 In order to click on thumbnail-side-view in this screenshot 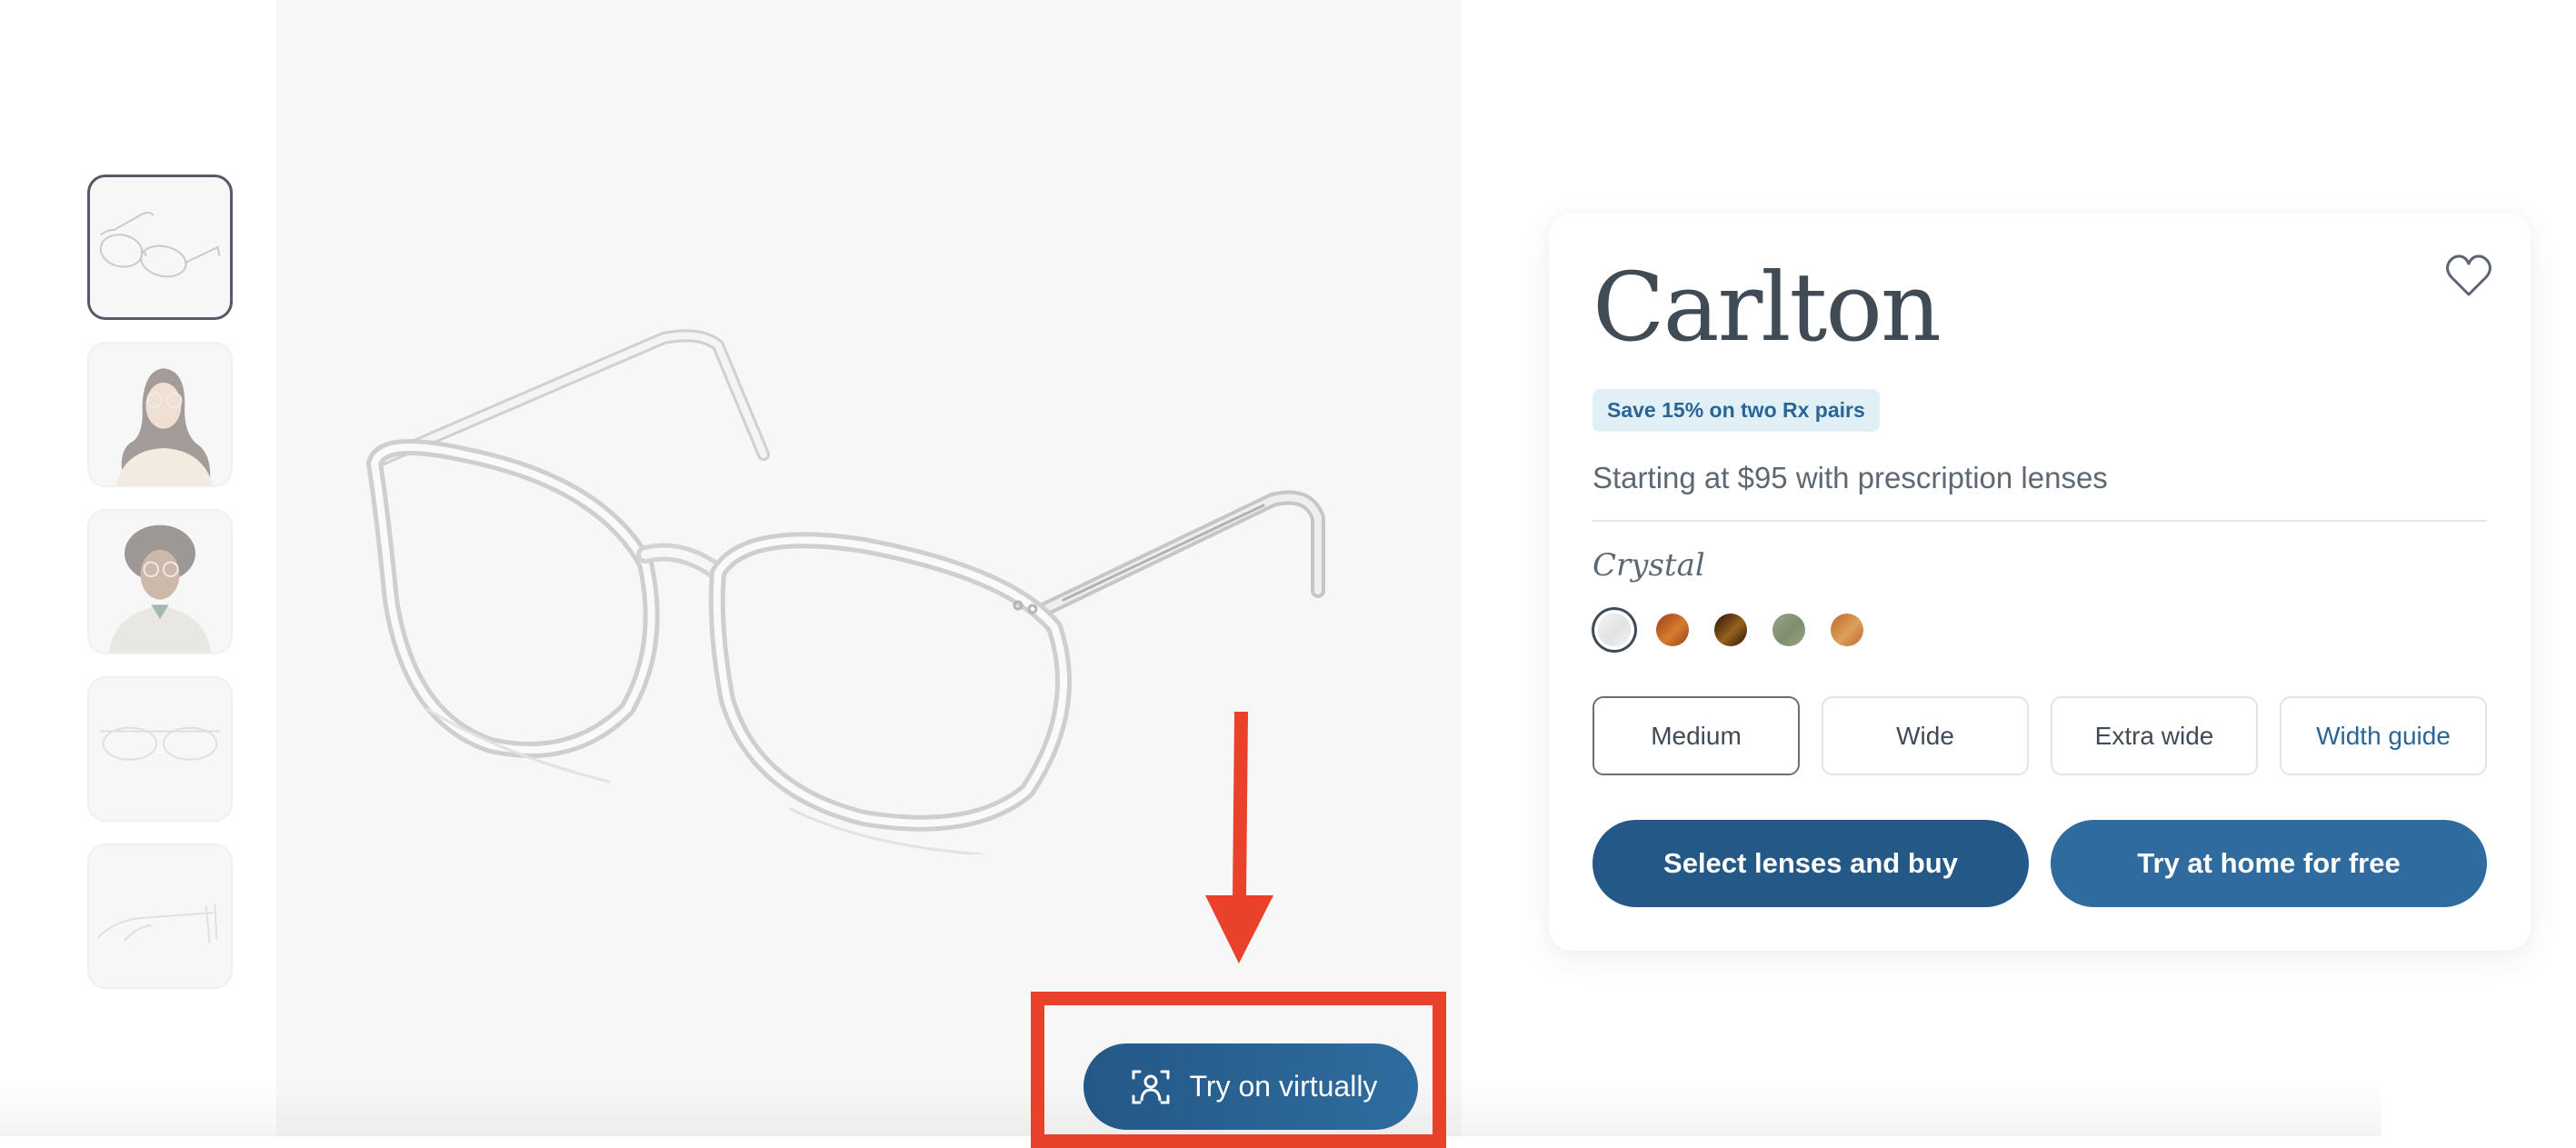, I will do `click(160, 916)`.